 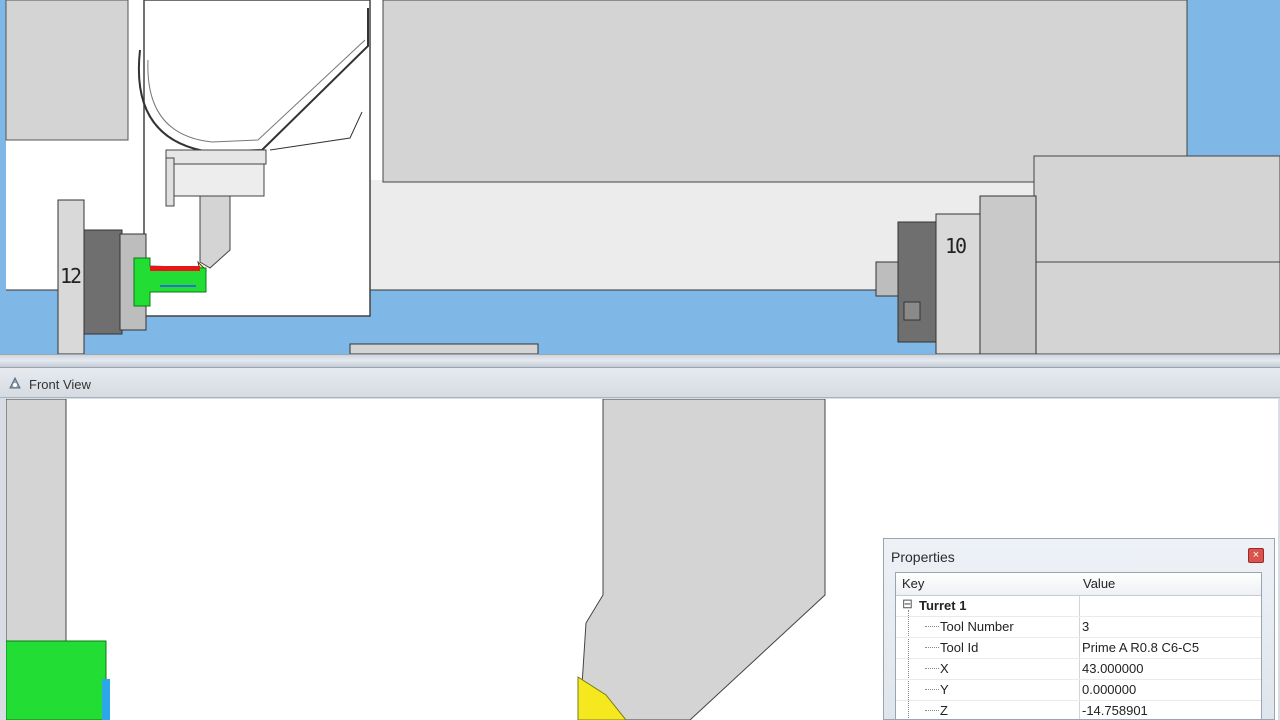 I want to click on property-key: Tool Number, so click(x=977, y=626).